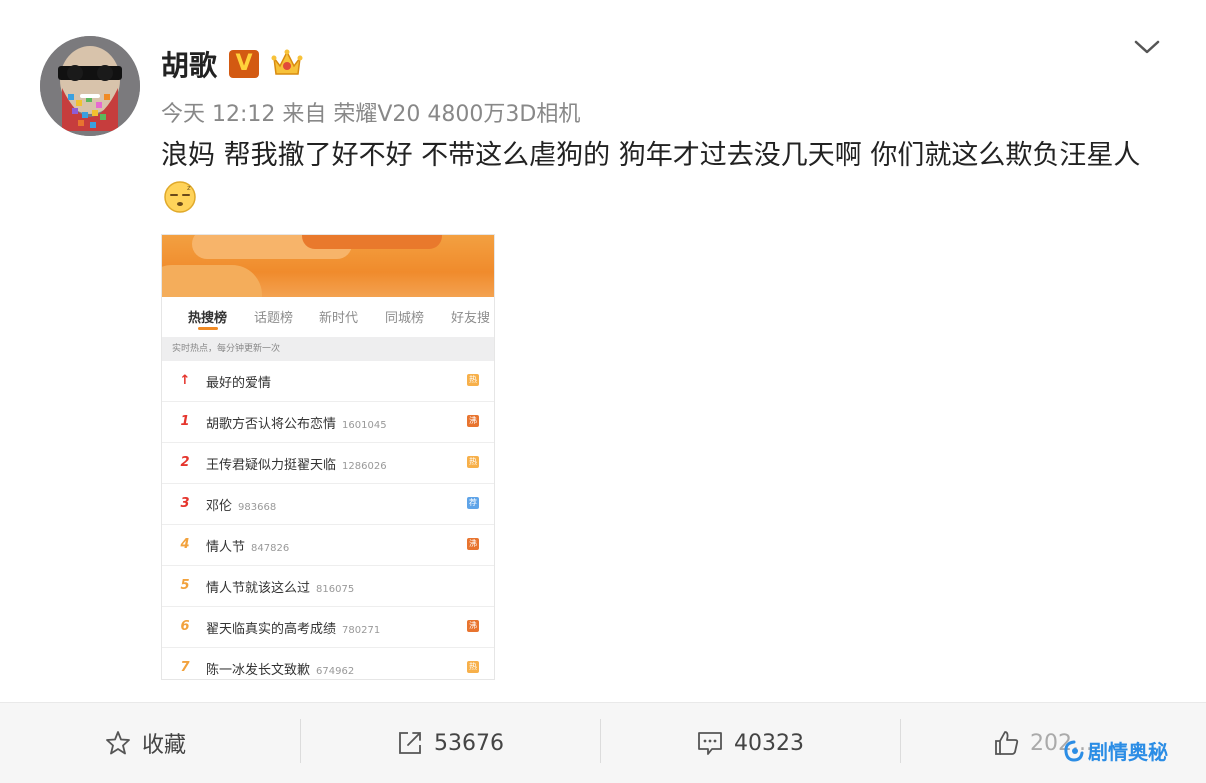  I want to click on hot-search-count: 847826, so click(270, 548).